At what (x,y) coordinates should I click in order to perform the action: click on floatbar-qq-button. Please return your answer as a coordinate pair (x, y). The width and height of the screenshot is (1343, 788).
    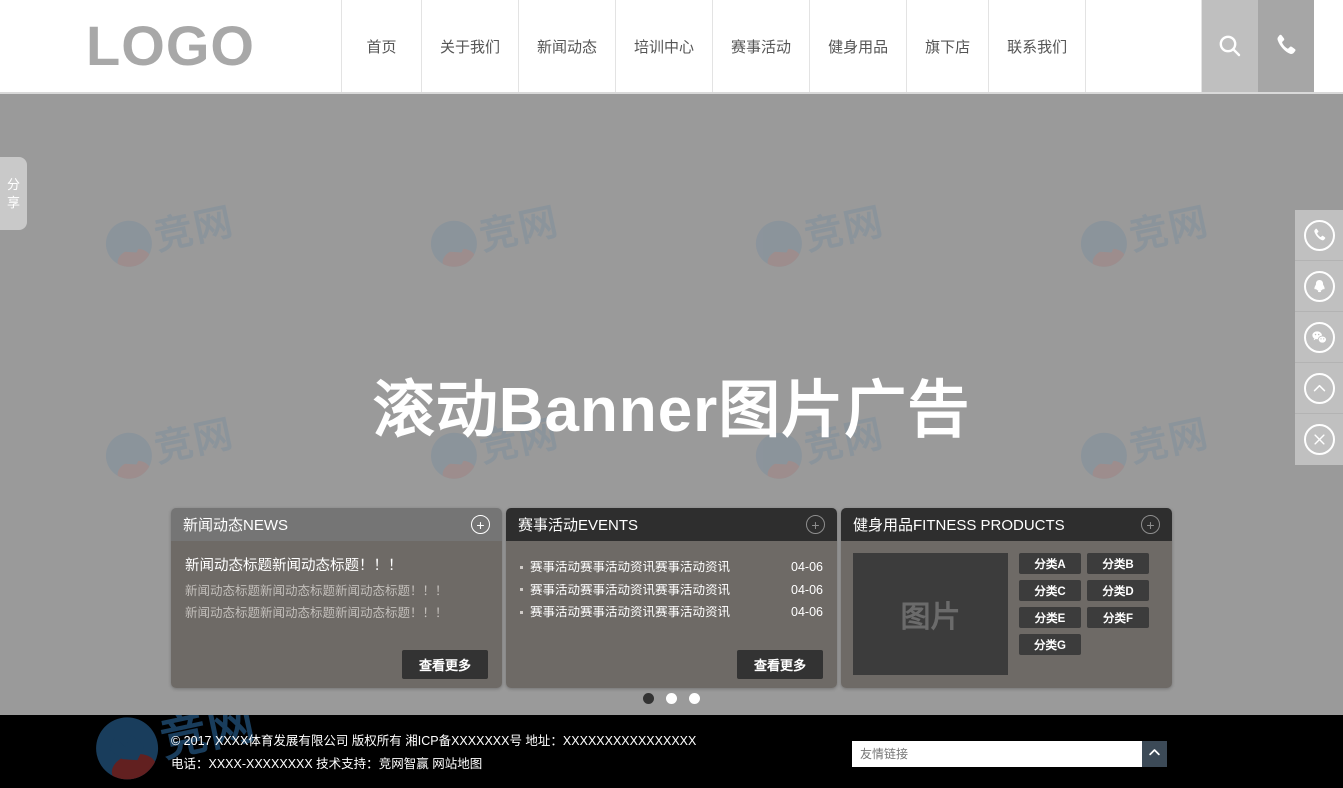
    Looking at the image, I should click on (1319, 286).